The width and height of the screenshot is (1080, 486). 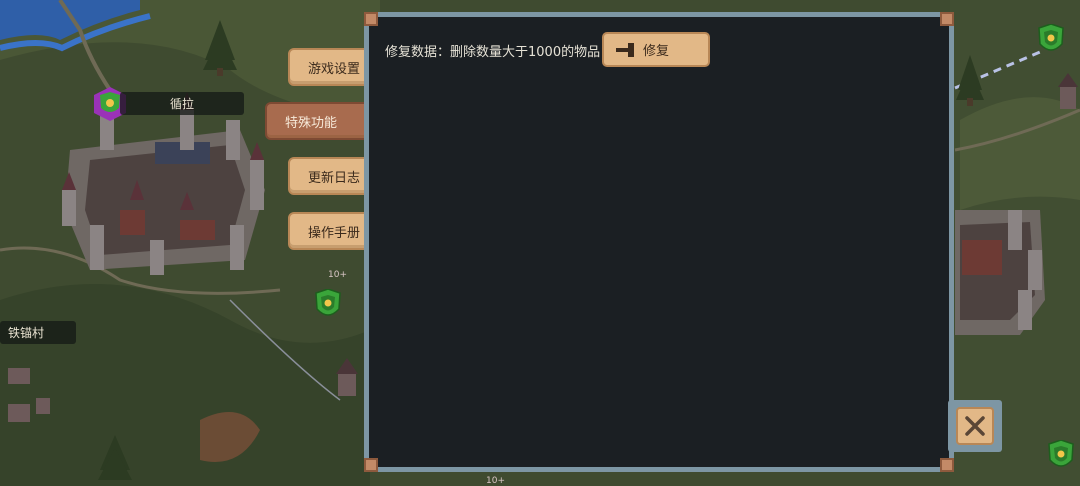 I want to click on repair-button-label: 修复, so click(x=655, y=51).